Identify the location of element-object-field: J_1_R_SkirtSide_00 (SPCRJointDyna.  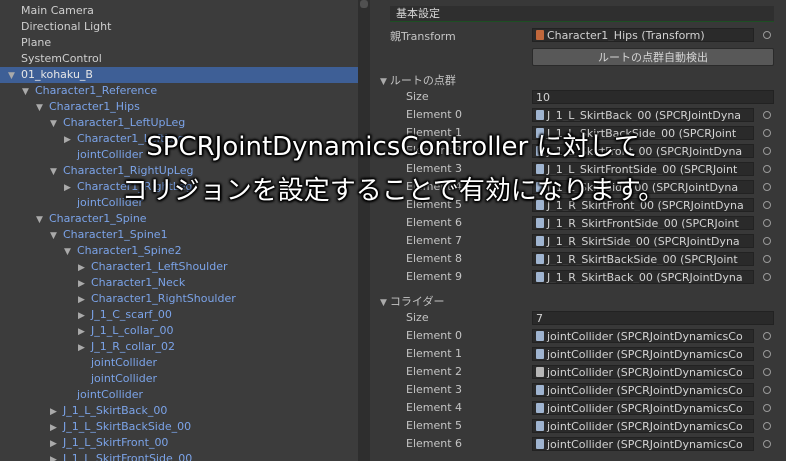
(643, 241).